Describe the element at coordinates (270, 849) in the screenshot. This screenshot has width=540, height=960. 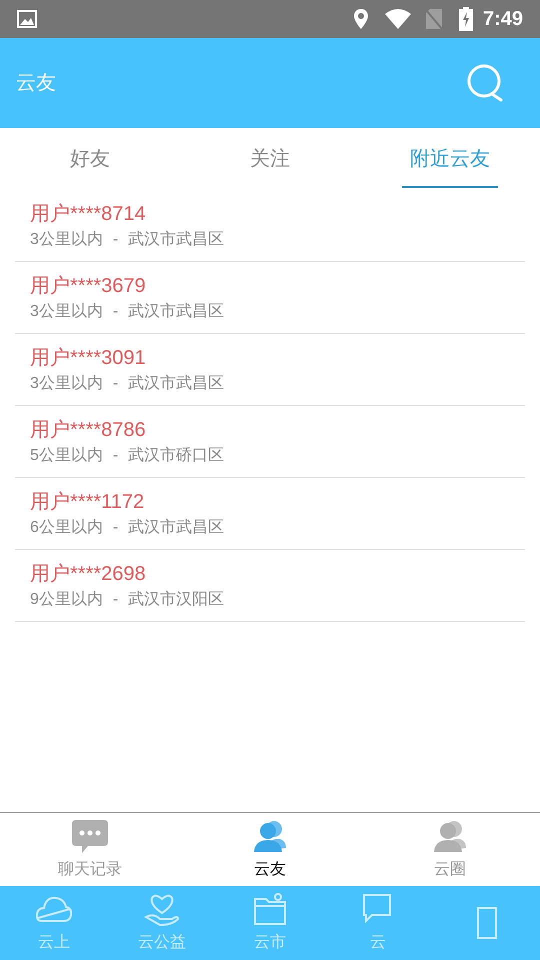
I see `nav-tab: 云友` at that location.